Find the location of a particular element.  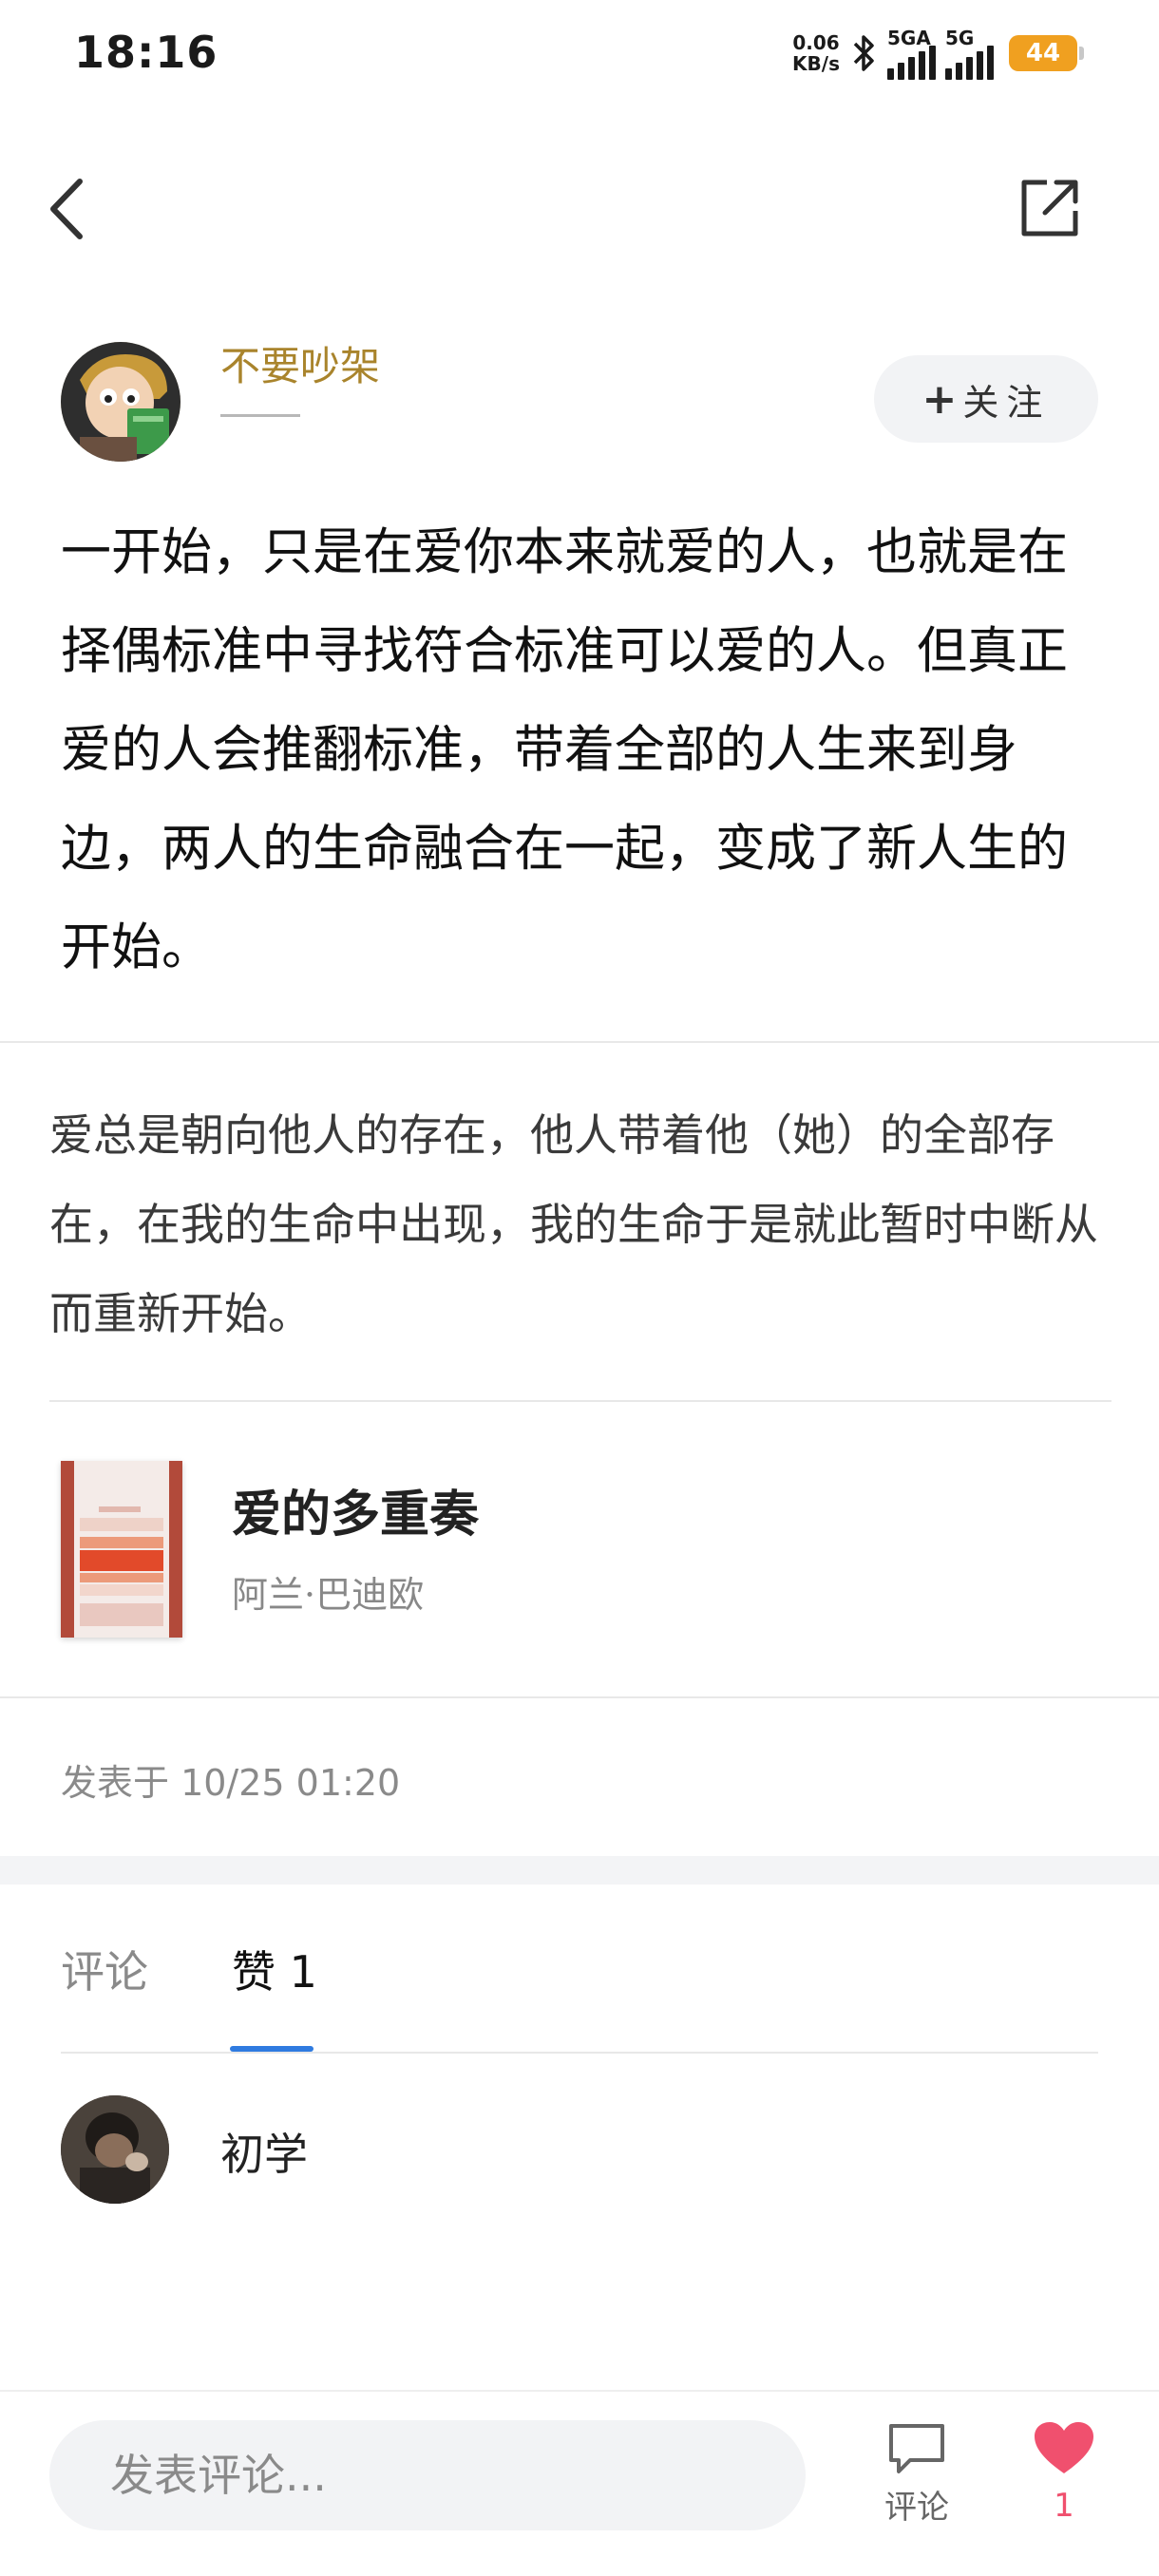

battery-level: 44 is located at coordinates (1043, 53).